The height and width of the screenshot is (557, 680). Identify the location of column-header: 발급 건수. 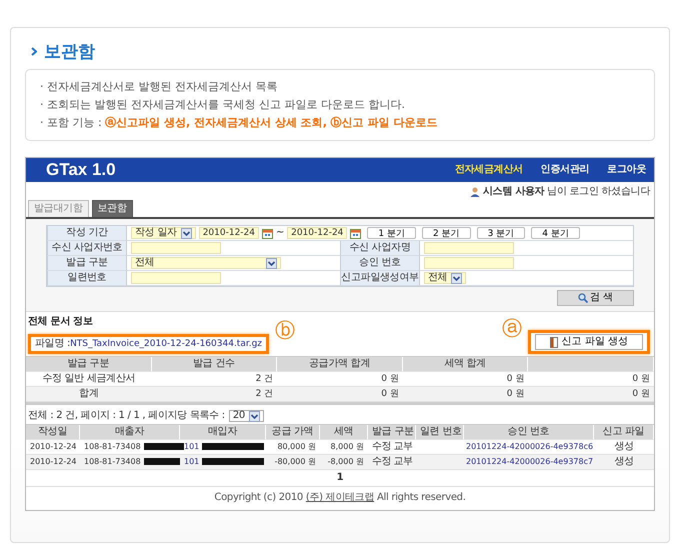
(215, 364).